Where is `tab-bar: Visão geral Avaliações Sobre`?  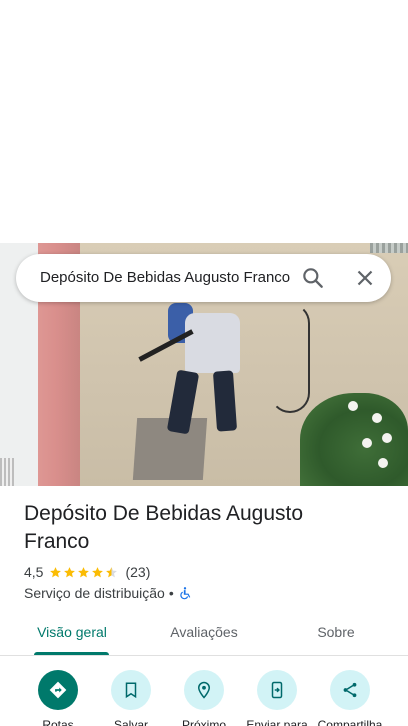
tab-bar: Visão geral Avaliações Sobre is located at coordinates (204, 634).